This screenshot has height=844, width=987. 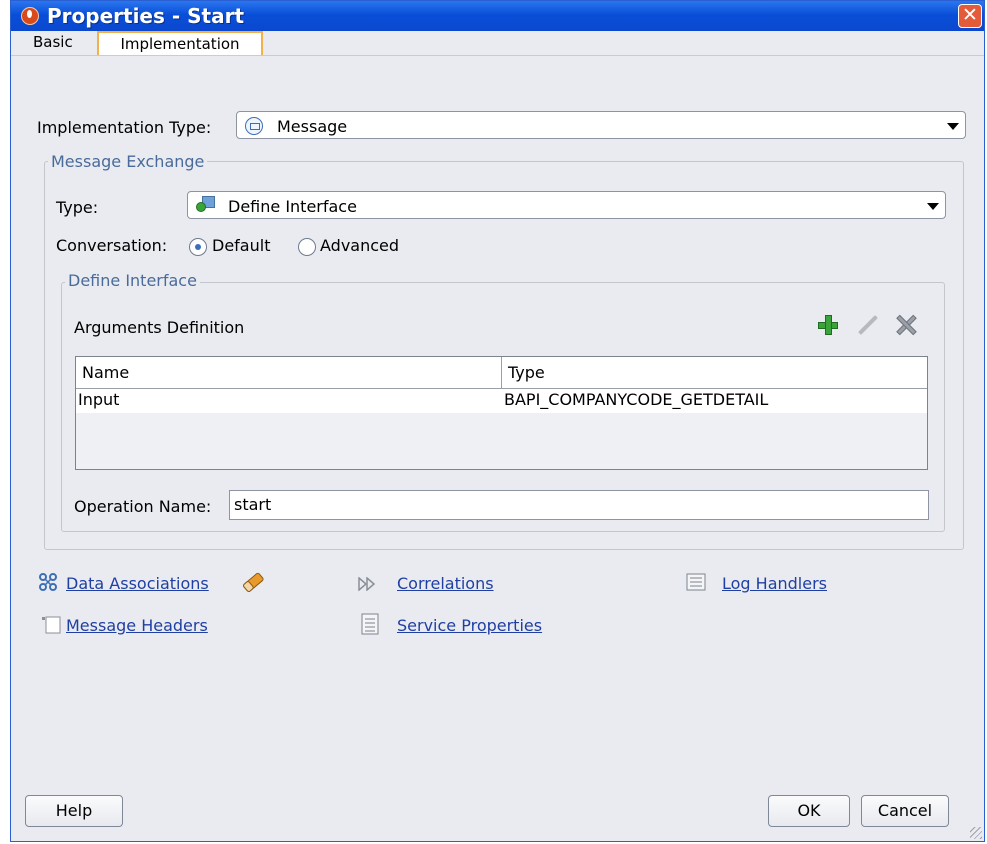 I want to click on cancel-button: Cancel, so click(x=905, y=811).